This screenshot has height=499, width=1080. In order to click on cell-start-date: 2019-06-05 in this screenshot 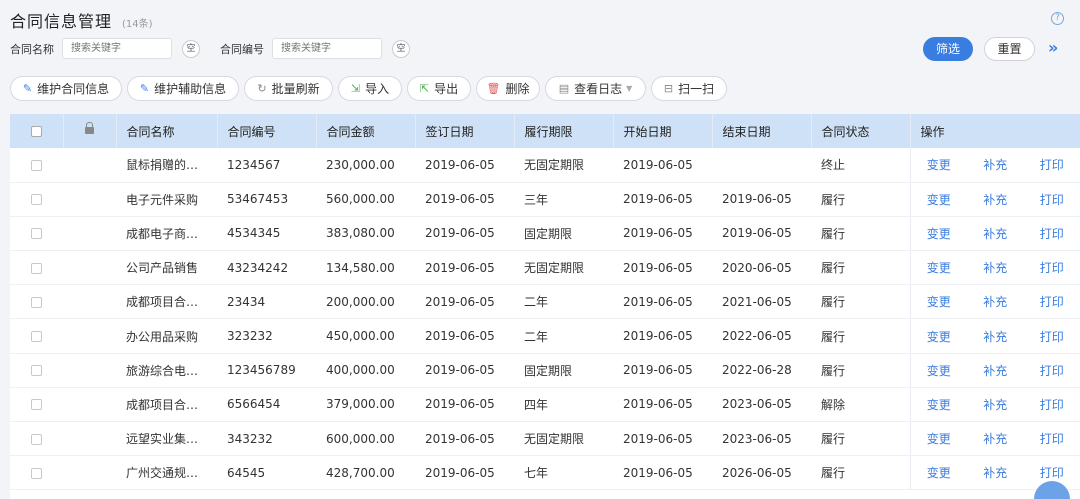, I will do `click(662, 439)`.